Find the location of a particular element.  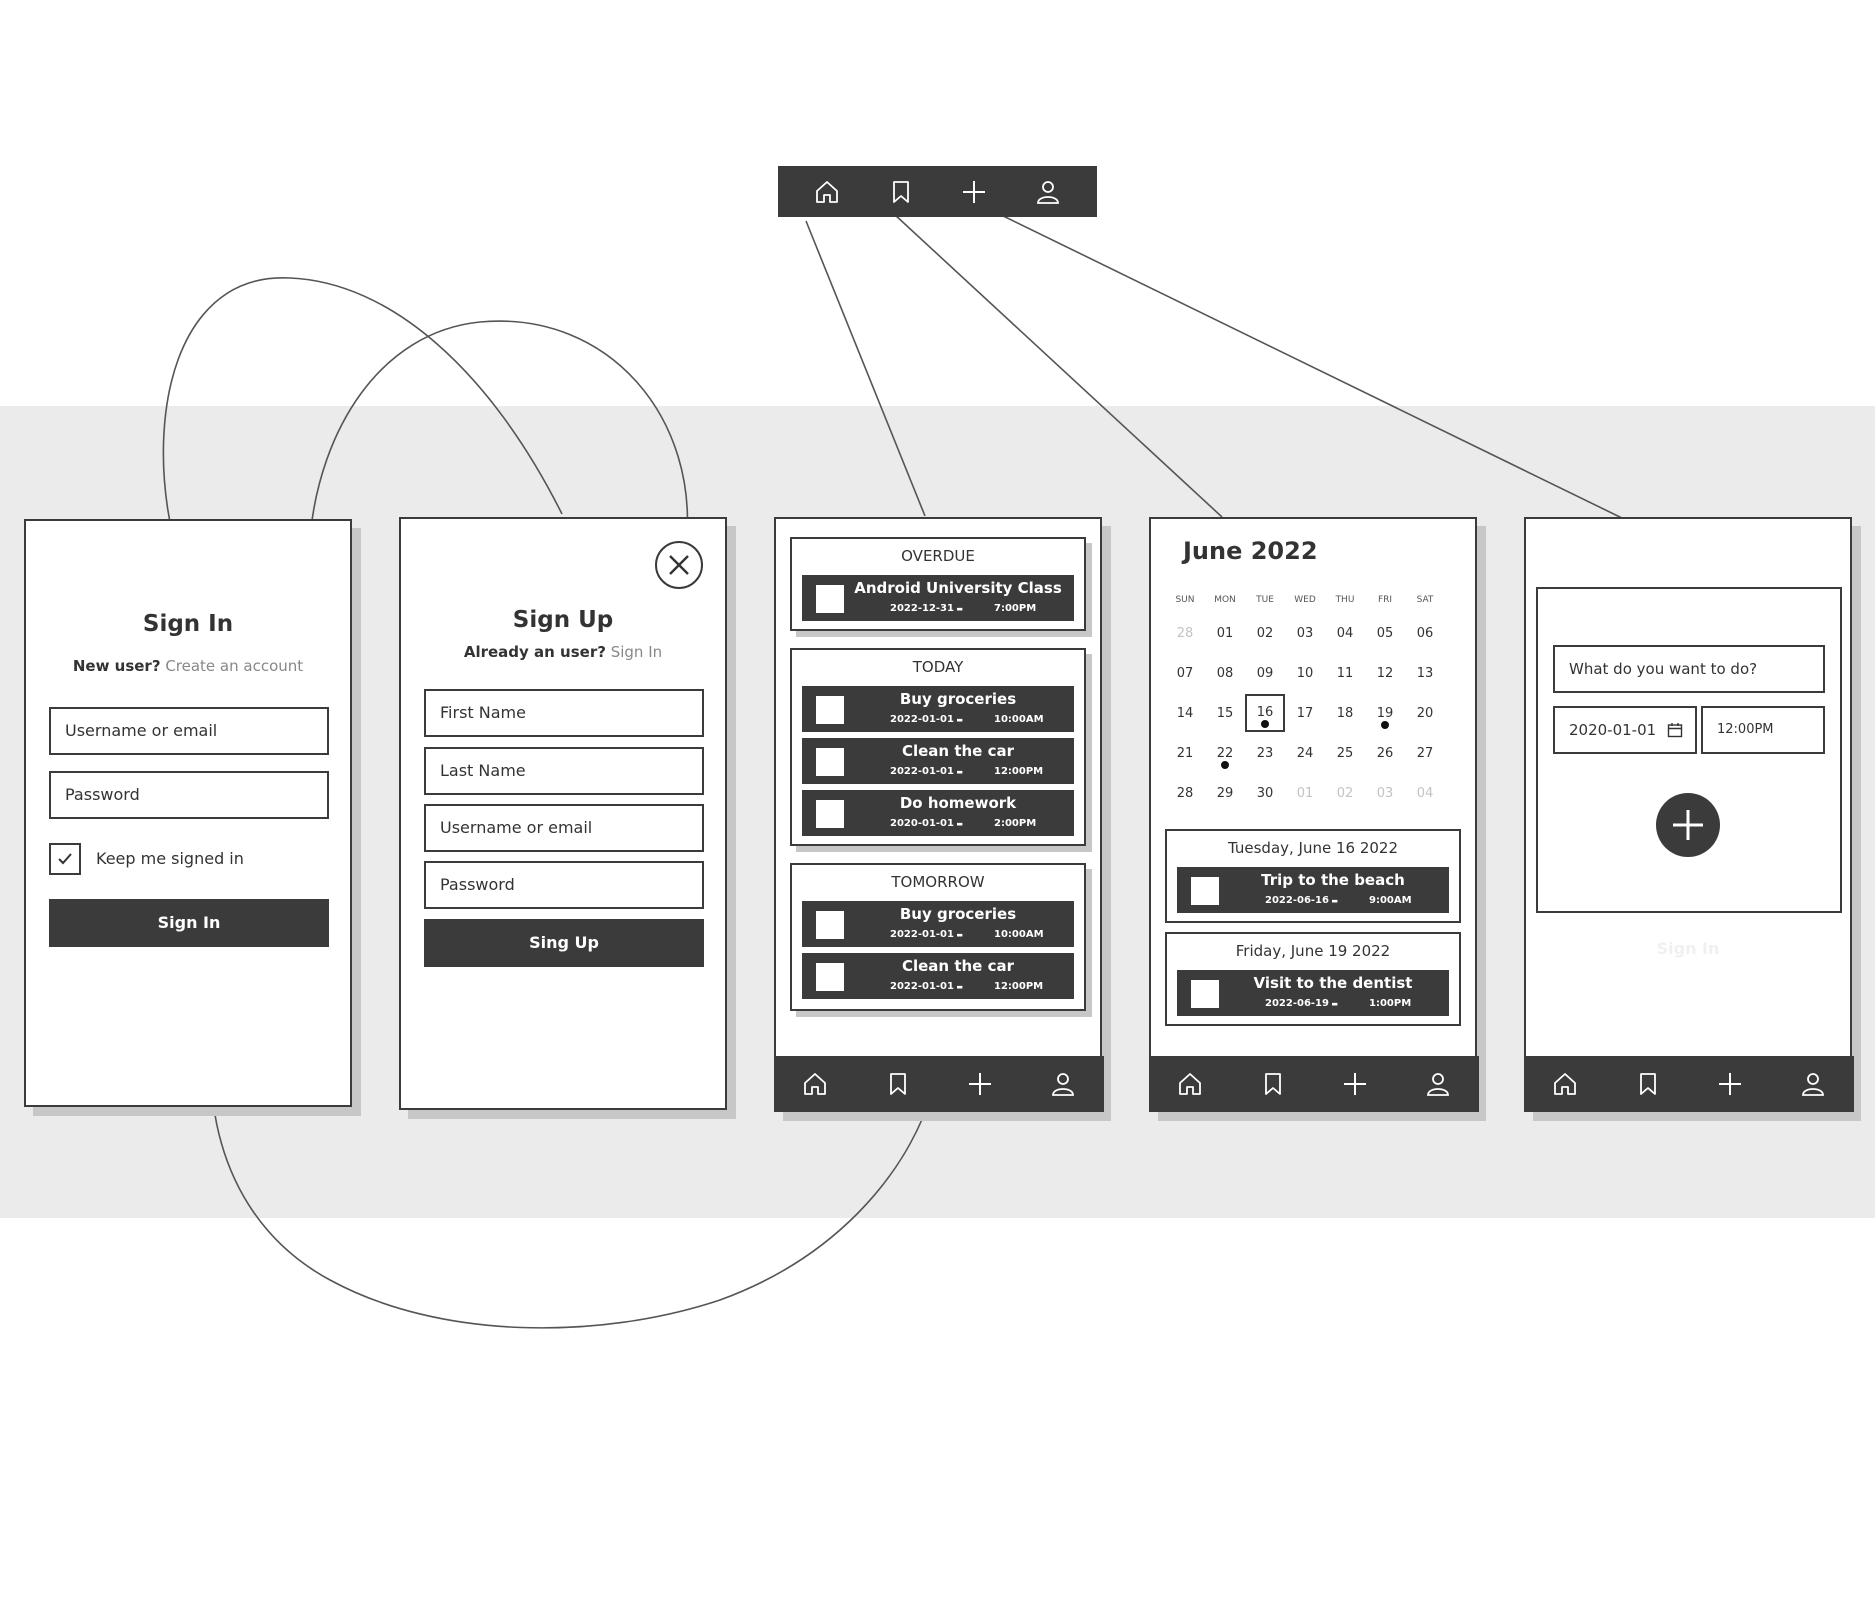

task-name: Do homework is located at coordinates (958, 803).